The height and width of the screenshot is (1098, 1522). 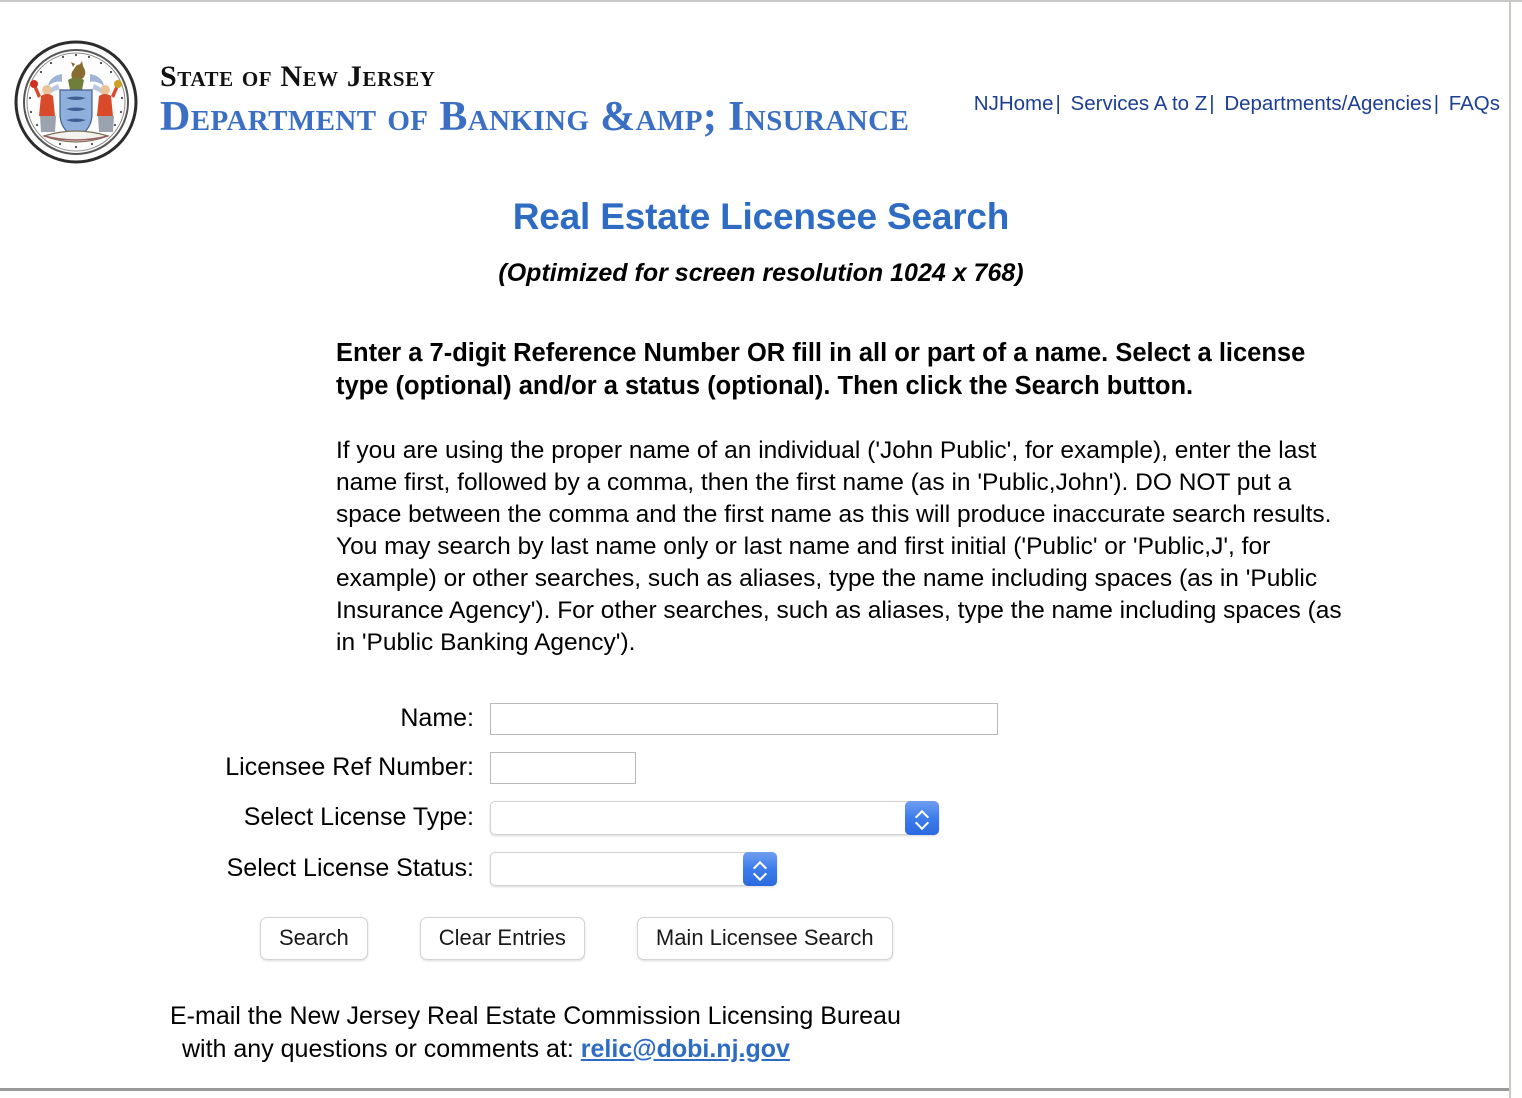 I want to click on department-of-banking-and-insurance-line: Department of Banking &amp; Insurance, so click(x=535, y=117).